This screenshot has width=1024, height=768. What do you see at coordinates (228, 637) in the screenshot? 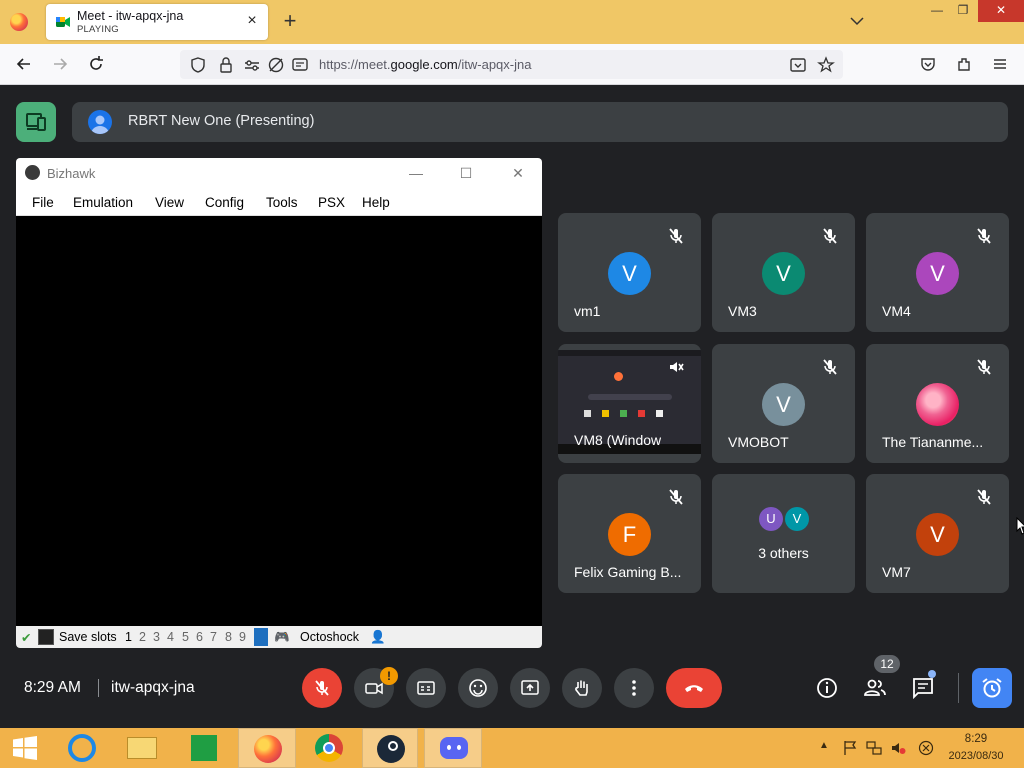
I see `save-slot-8: 8` at bounding box center [228, 637].